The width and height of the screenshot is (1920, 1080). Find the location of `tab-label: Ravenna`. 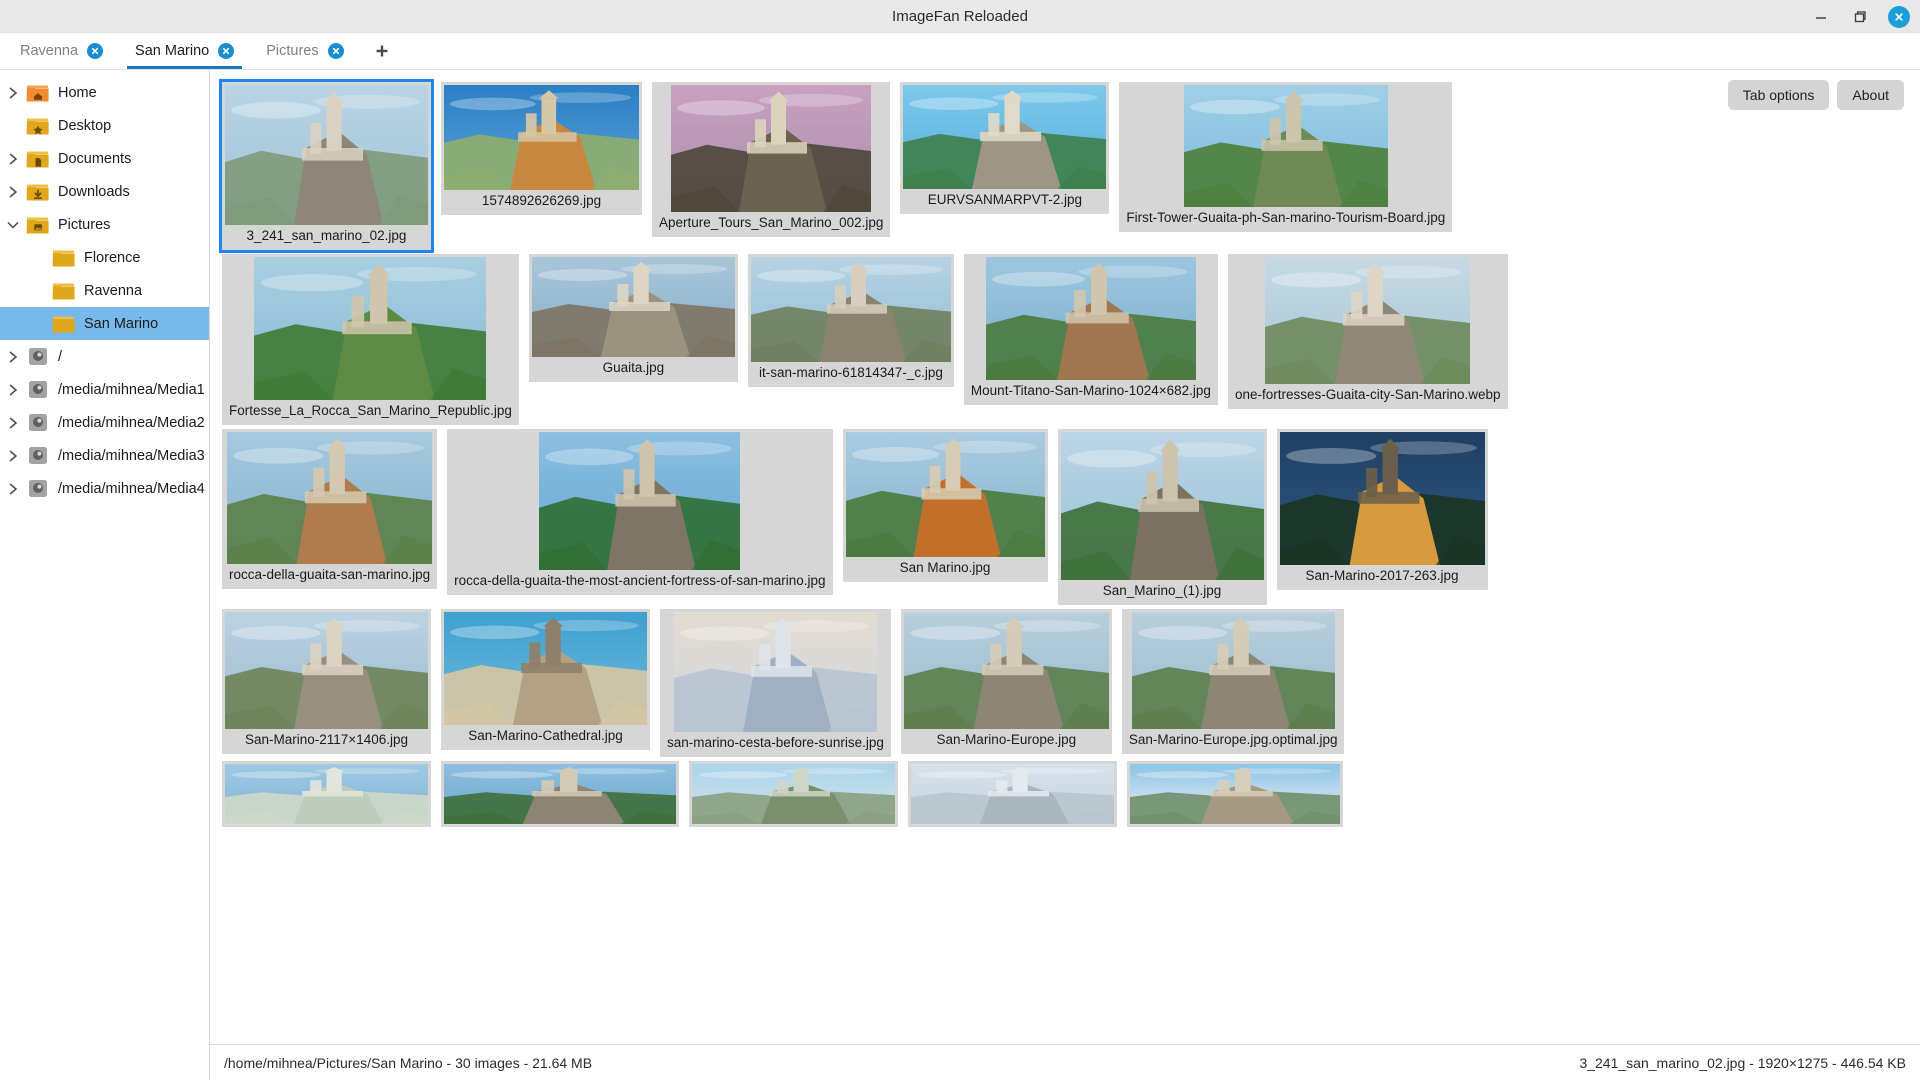

tab-label: Ravenna is located at coordinates (49, 51).